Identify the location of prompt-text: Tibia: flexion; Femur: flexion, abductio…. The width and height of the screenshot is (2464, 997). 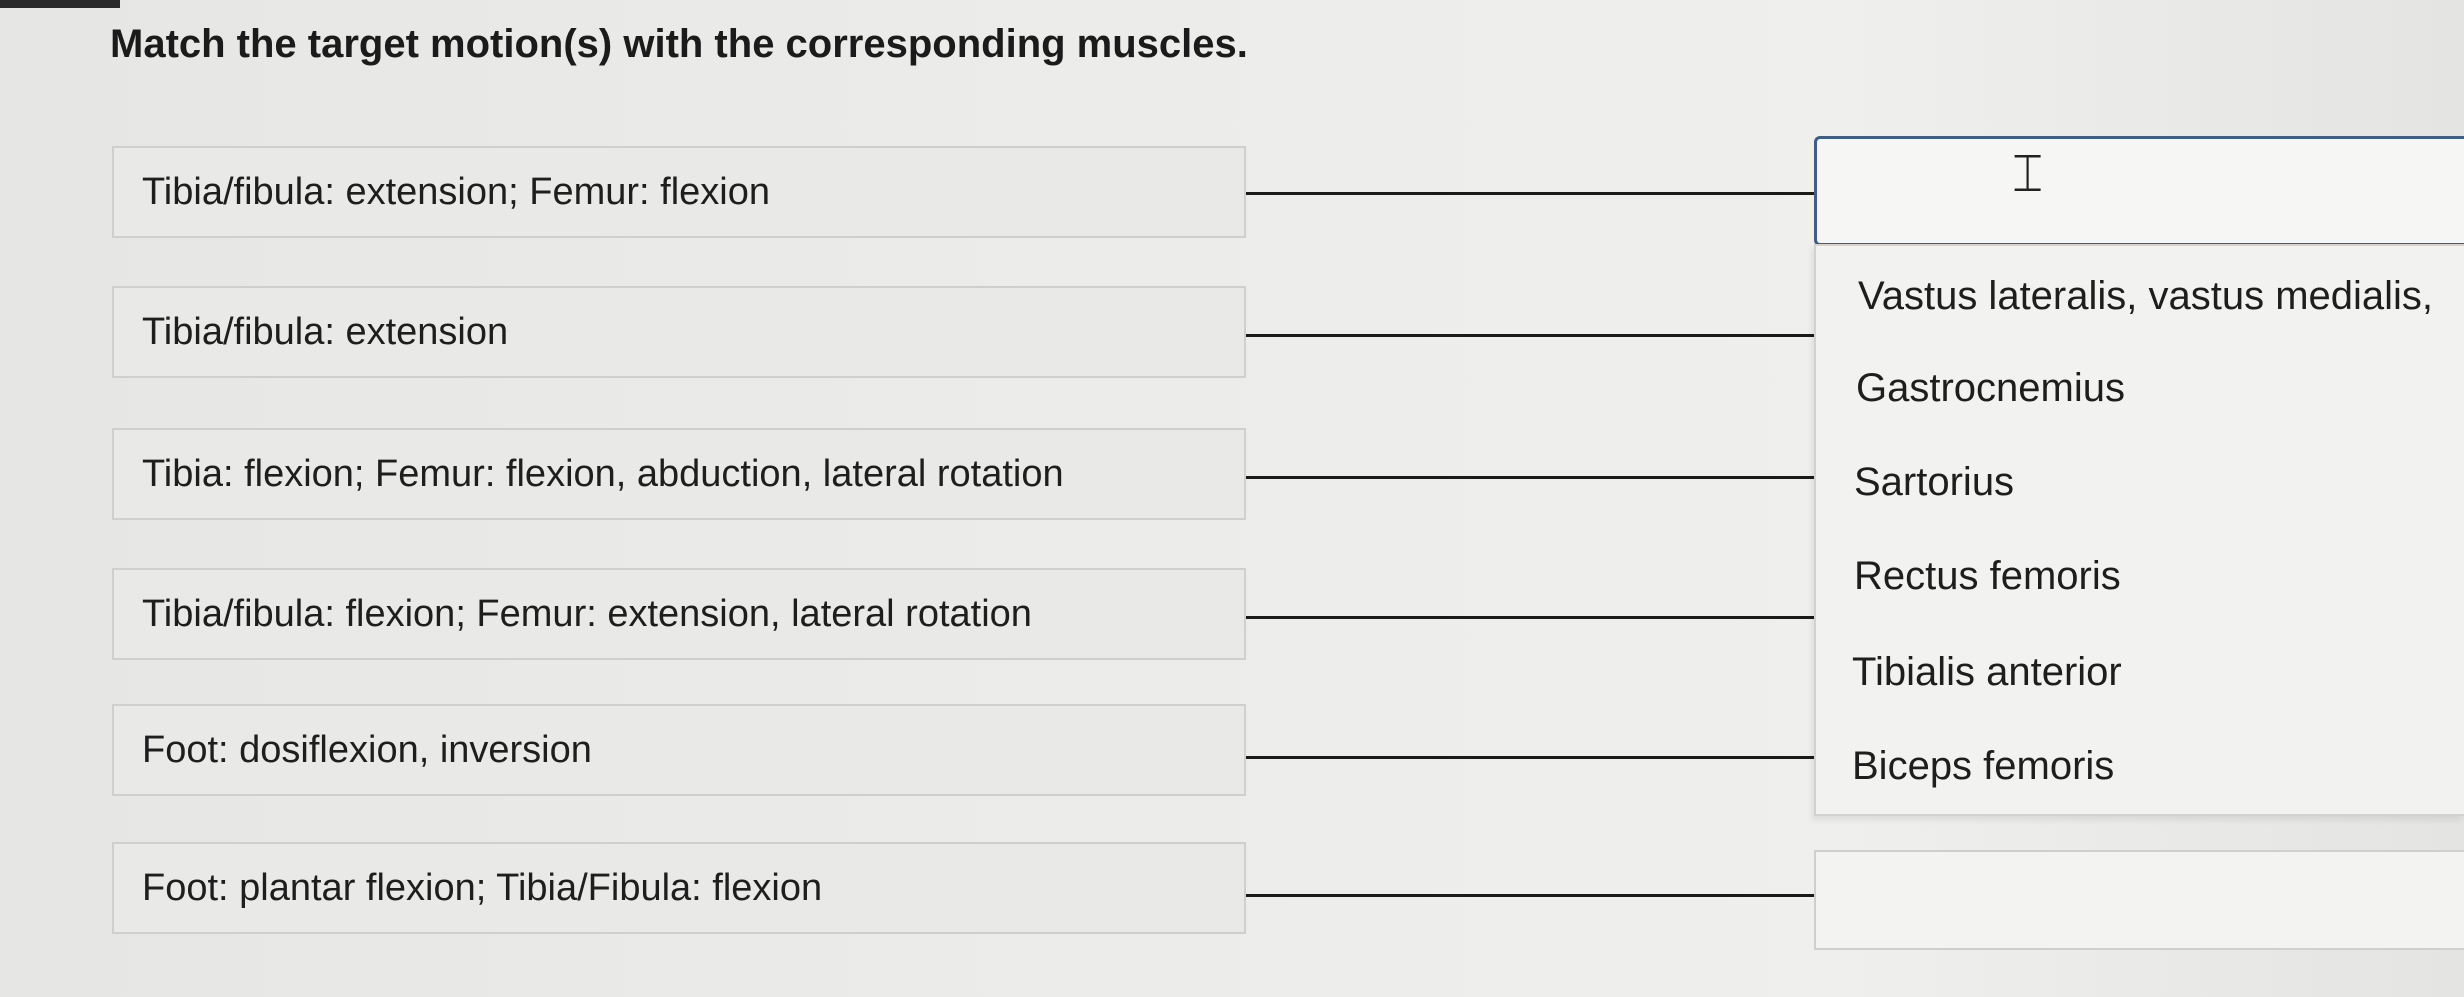
(603, 473).